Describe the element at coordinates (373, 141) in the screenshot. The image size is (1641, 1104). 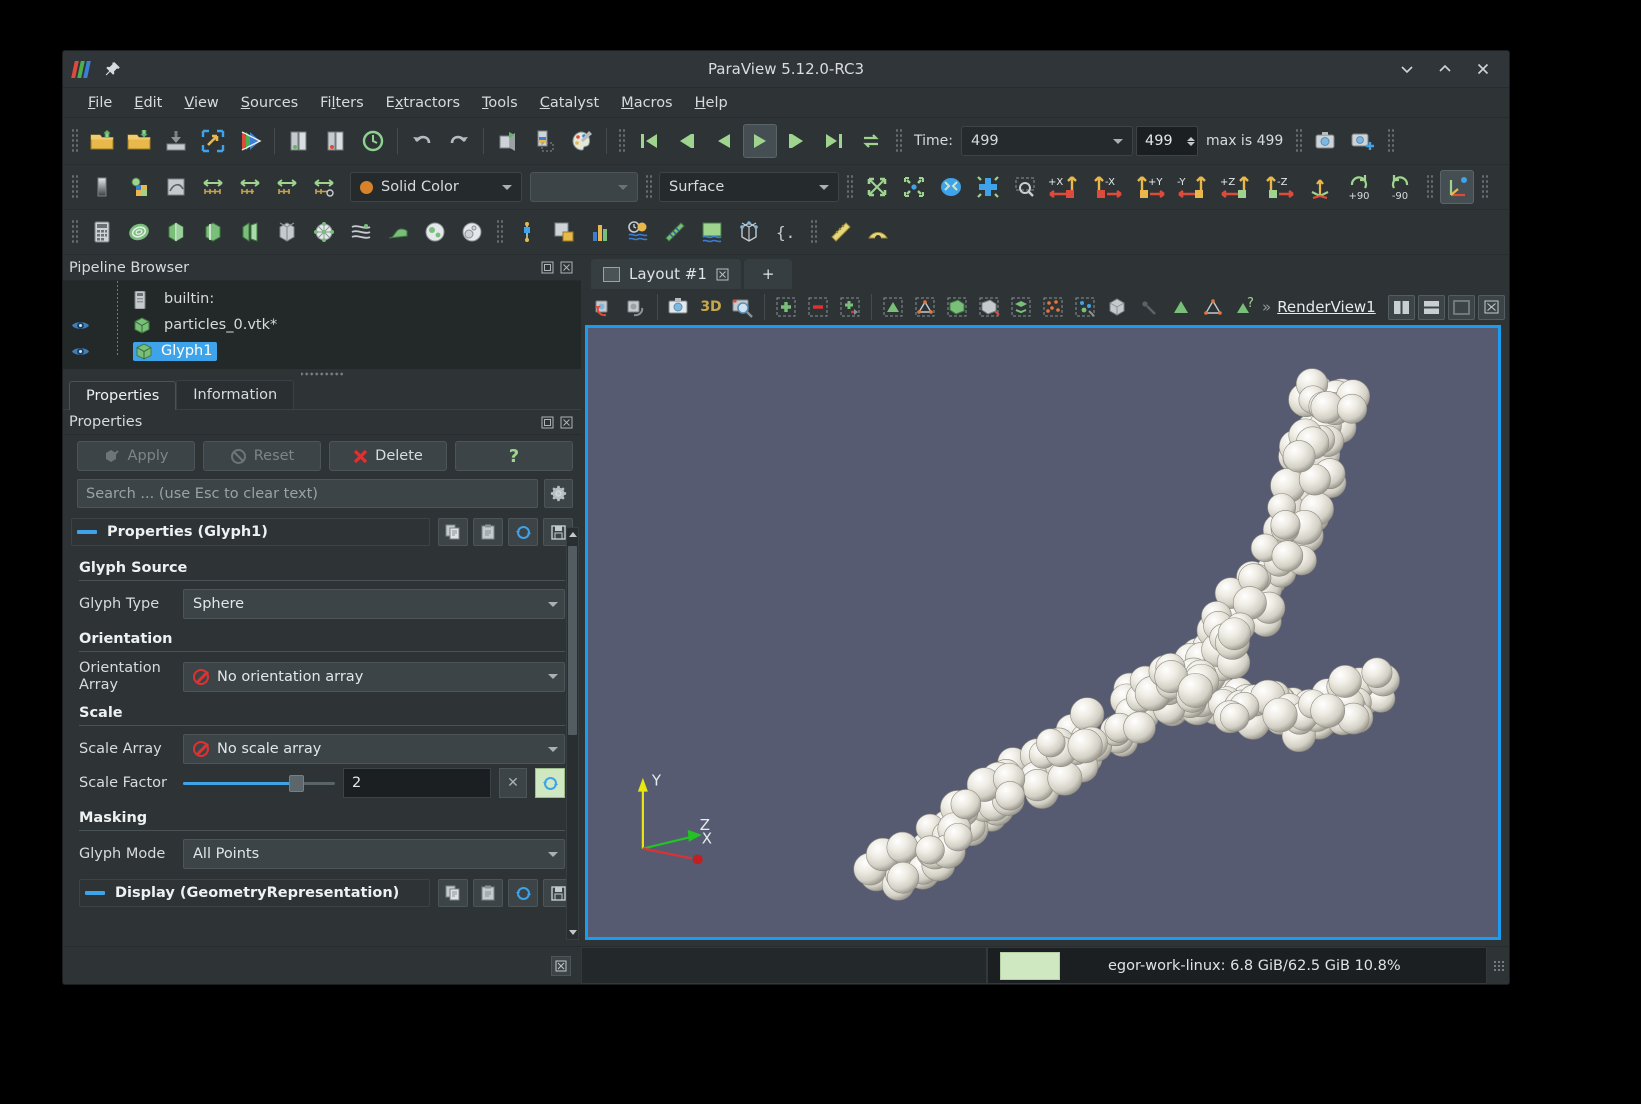
I see `reset-session-icon` at that location.